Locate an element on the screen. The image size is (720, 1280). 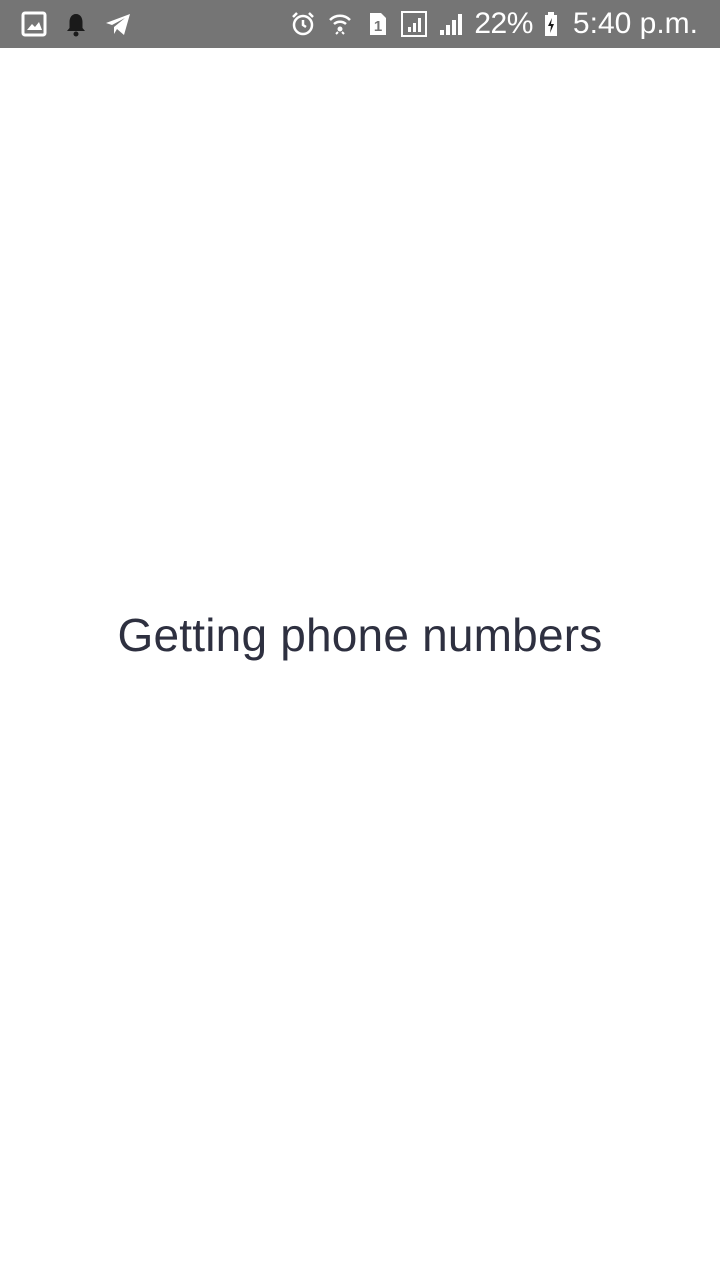
status-time: 5:40 p.m. is located at coordinates (635, 23).